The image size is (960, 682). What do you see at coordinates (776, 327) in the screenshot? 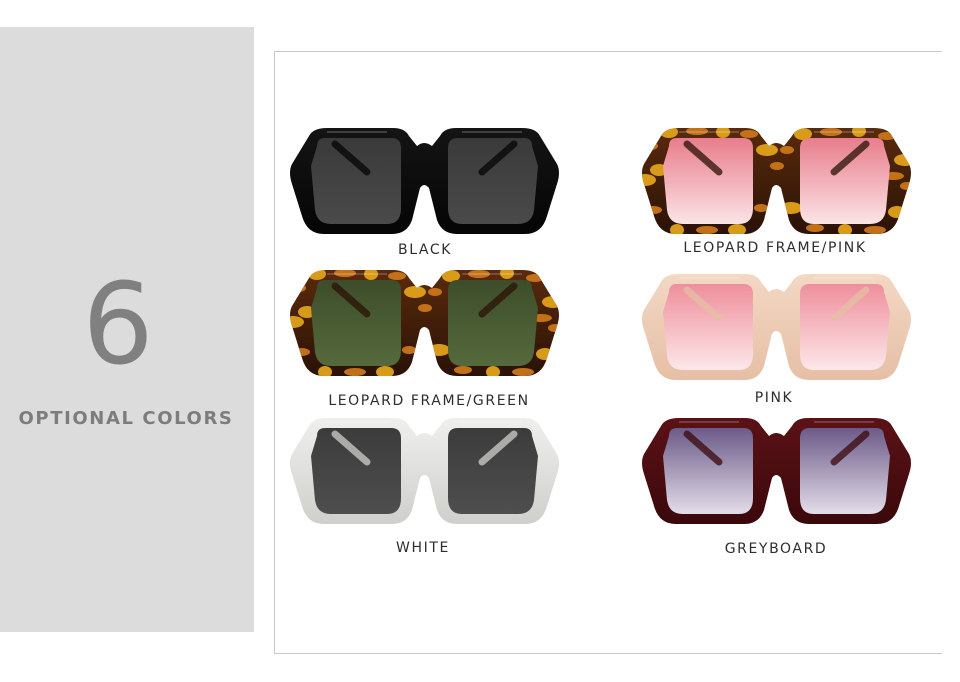
I see `sunglasses-image-pink` at bounding box center [776, 327].